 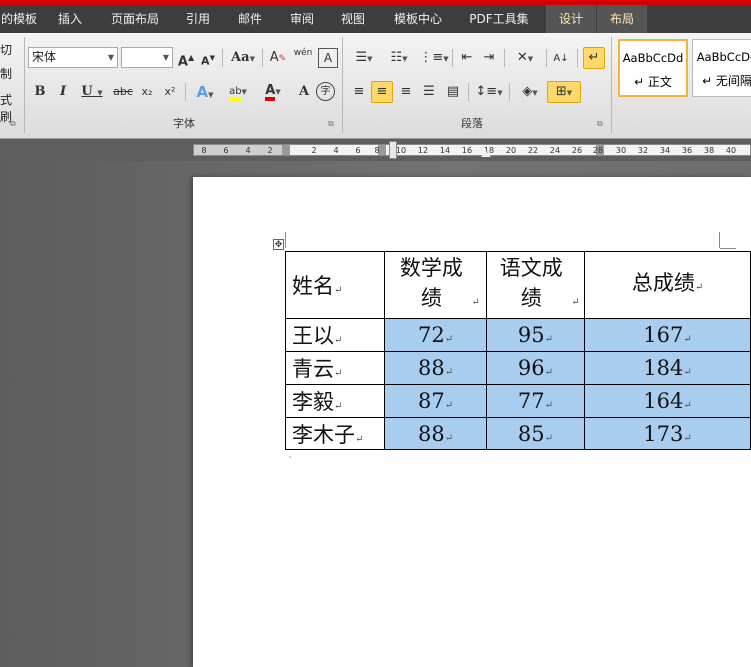 I want to click on ruler-number: 38, so click(x=709, y=150).